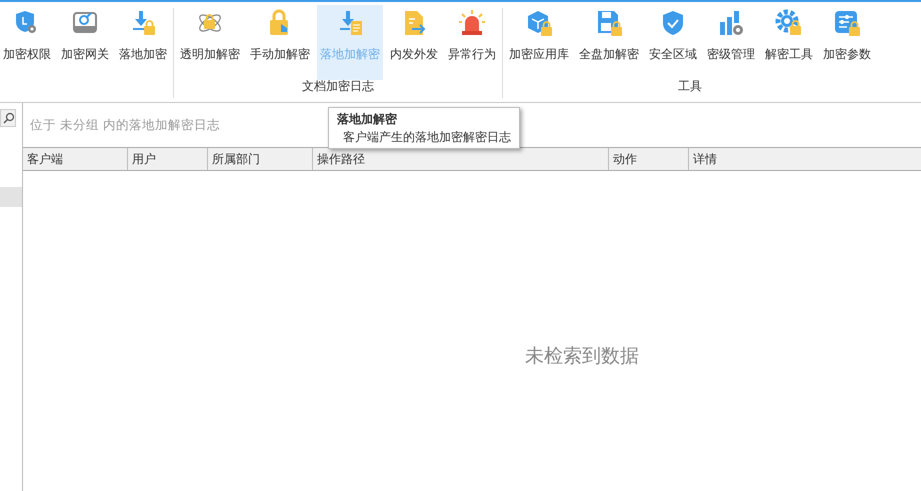 This screenshot has height=491, width=921. What do you see at coordinates (85, 42) in the screenshot?
I see `ribbon-button: 加密网关` at bounding box center [85, 42].